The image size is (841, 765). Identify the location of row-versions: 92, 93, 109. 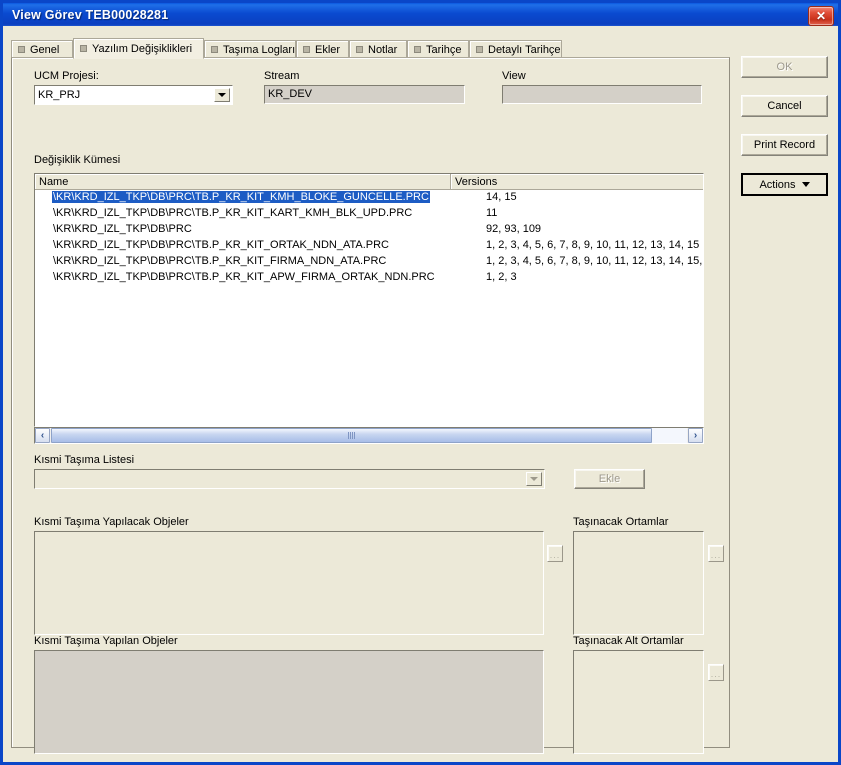
(514, 229).